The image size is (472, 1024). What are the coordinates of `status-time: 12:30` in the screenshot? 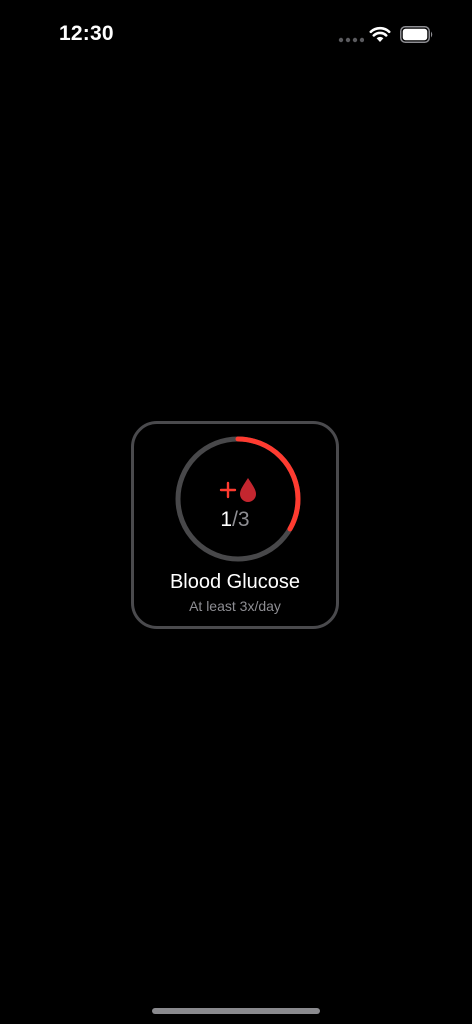 It's located at (86, 33).